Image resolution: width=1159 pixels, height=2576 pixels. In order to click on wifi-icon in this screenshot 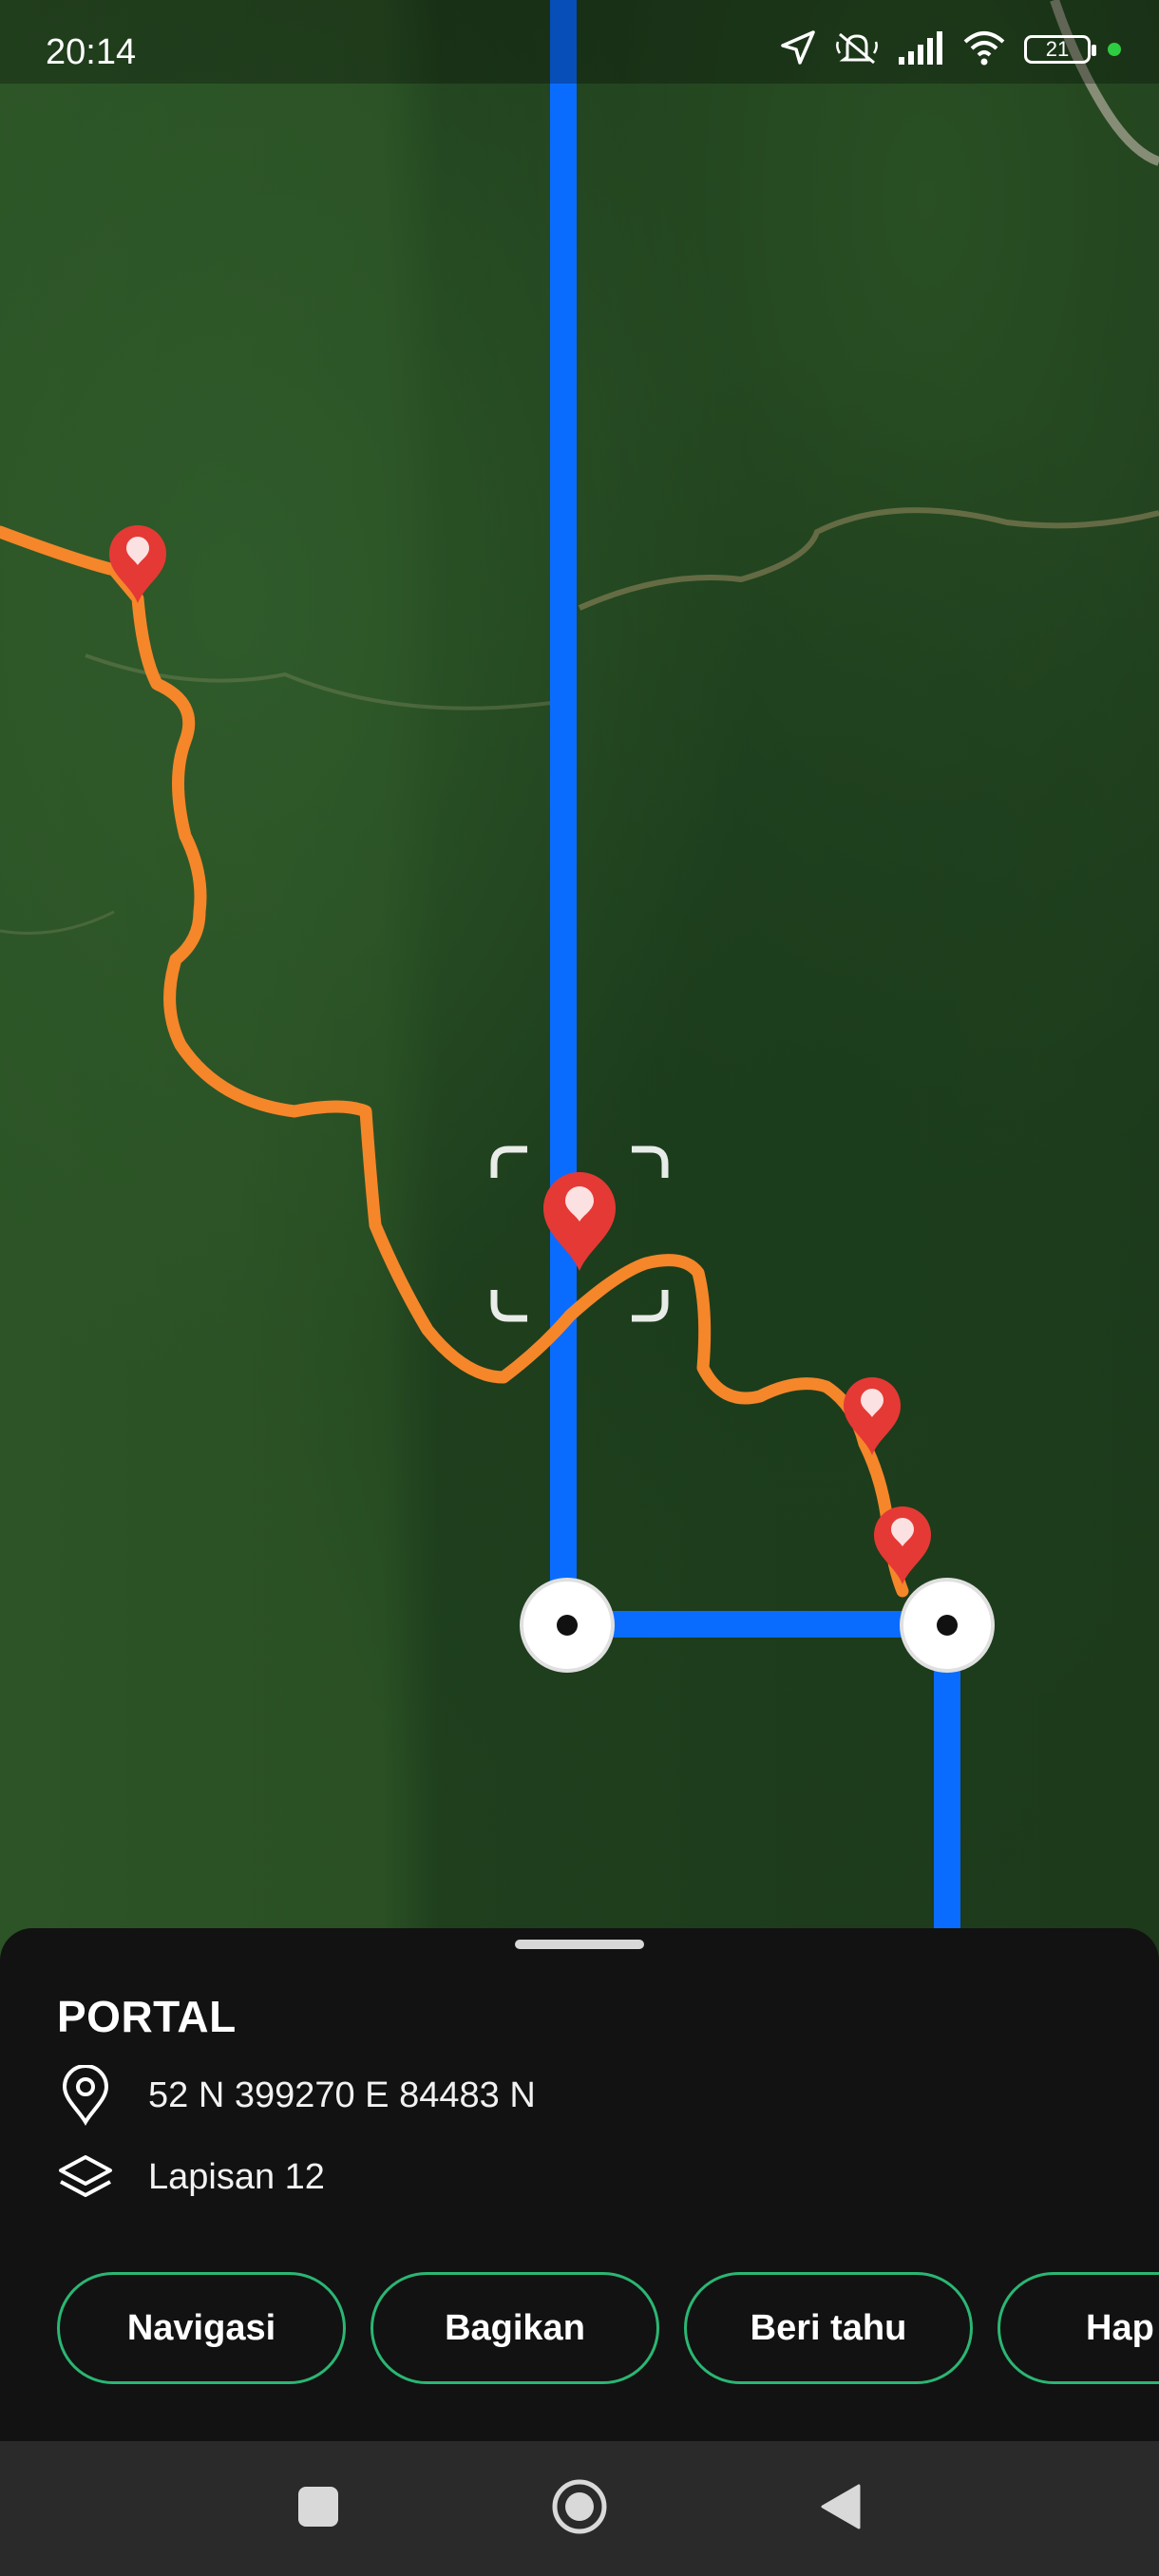, I will do `click(984, 49)`.